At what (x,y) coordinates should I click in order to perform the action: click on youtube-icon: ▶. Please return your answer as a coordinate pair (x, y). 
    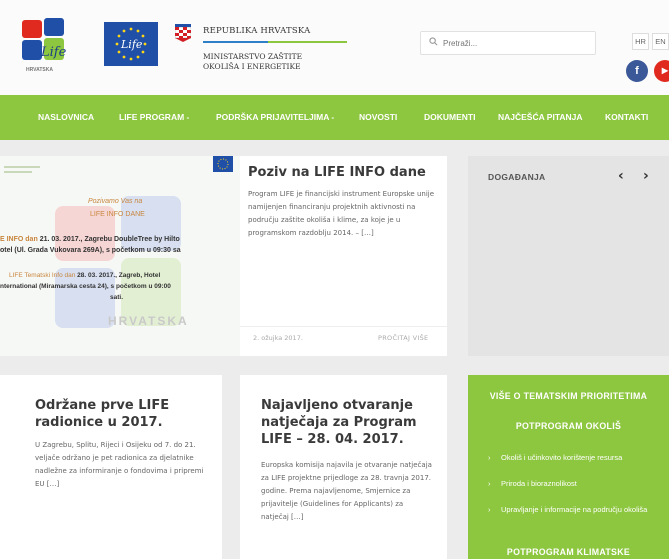
    Looking at the image, I should click on (661, 71).